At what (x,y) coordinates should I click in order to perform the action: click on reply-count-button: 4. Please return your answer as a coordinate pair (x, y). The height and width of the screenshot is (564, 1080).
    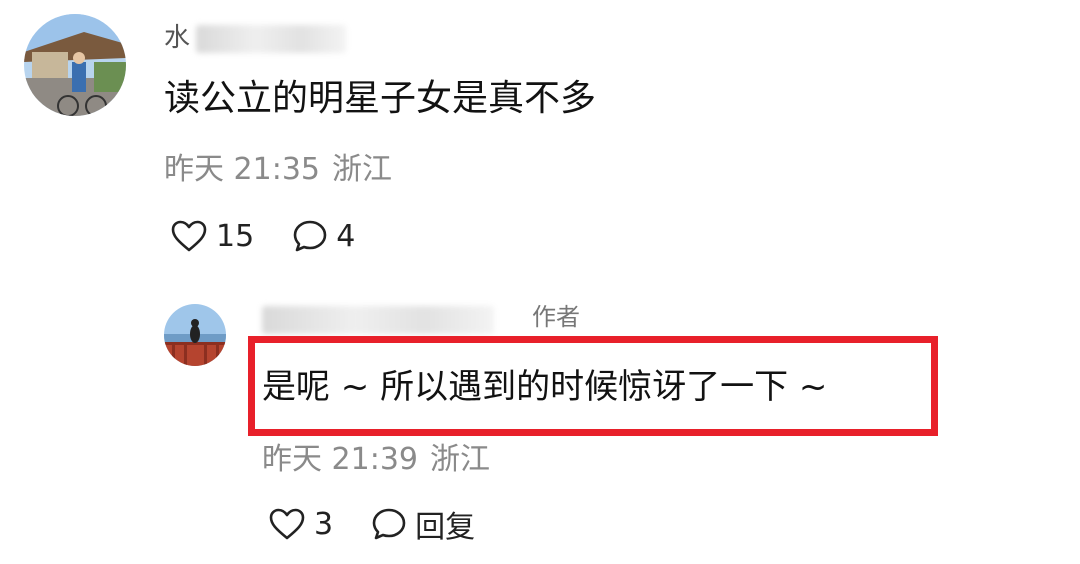
    Looking at the image, I should click on (323, 236).